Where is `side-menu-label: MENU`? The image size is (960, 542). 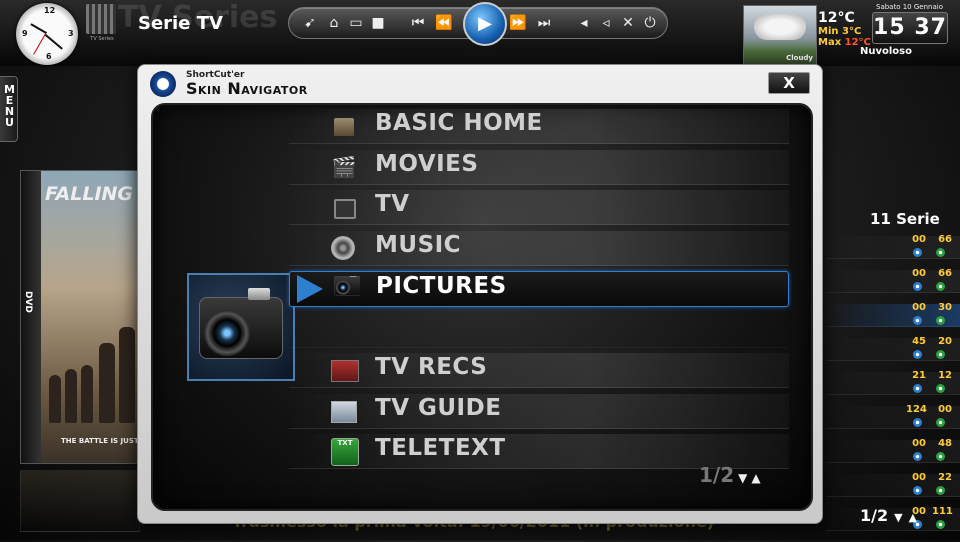 side-menu-label: MENU is located at coordinates (9, 105).